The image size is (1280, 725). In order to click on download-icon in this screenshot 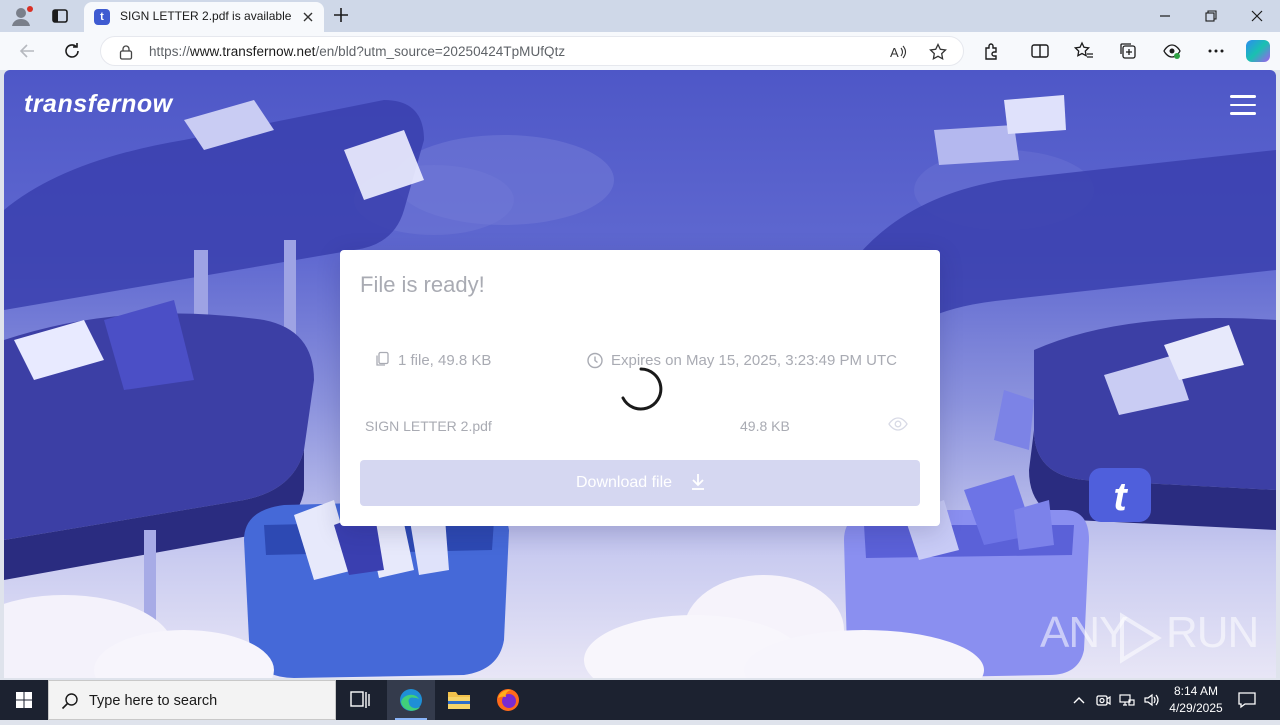, I will do `click(698, 482)`.